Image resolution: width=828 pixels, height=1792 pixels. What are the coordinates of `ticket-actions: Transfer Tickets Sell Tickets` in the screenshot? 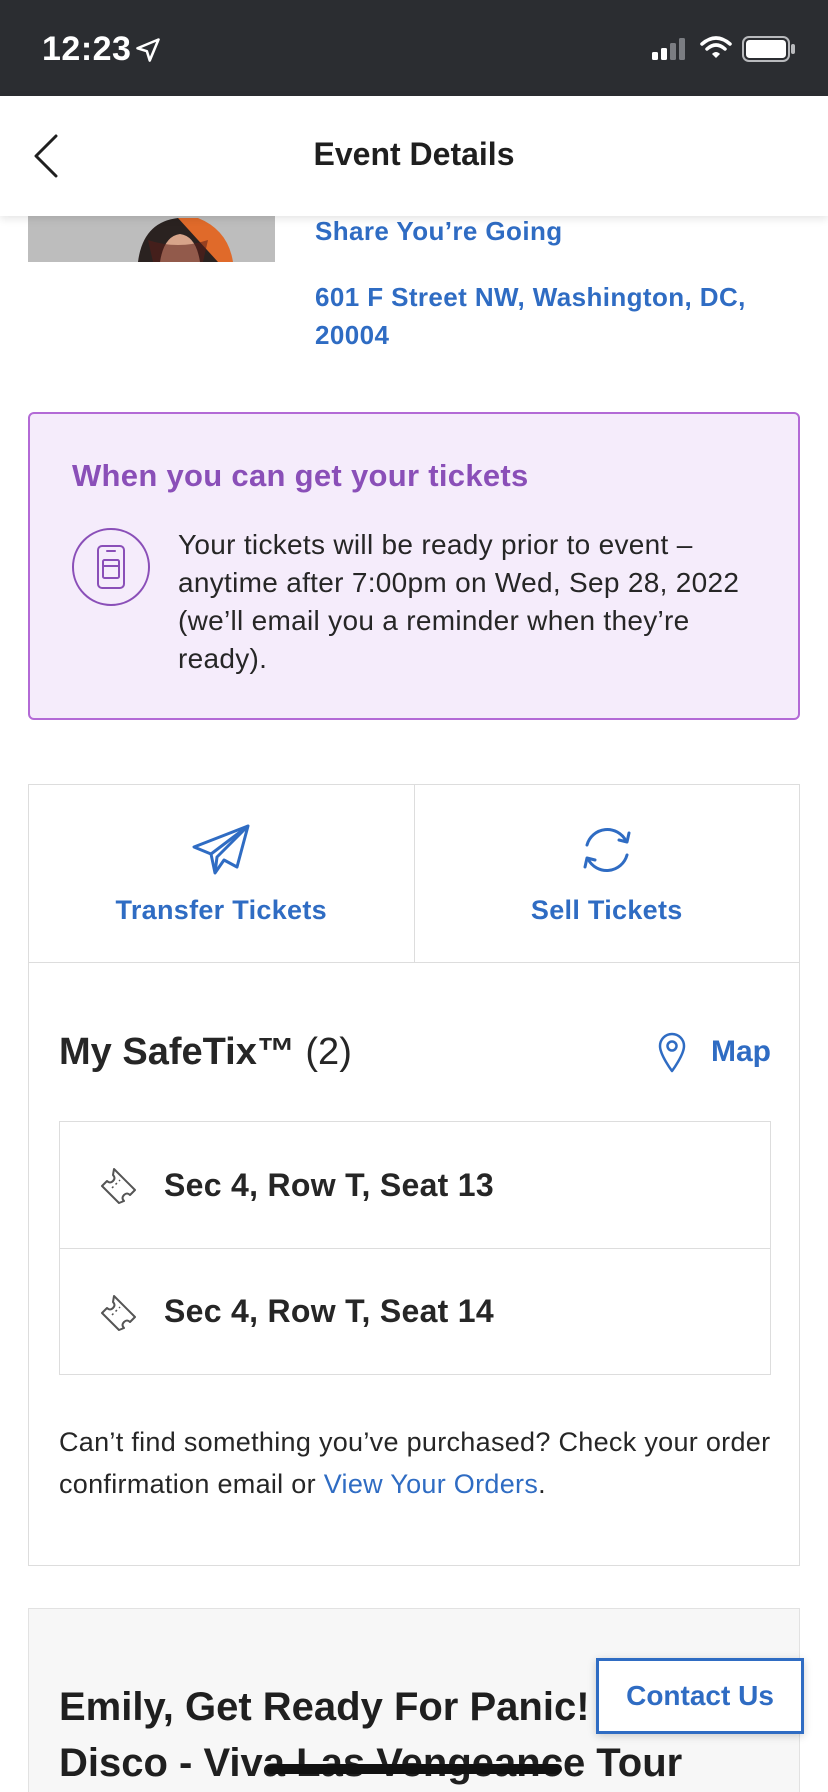 It's located at (414, 874).